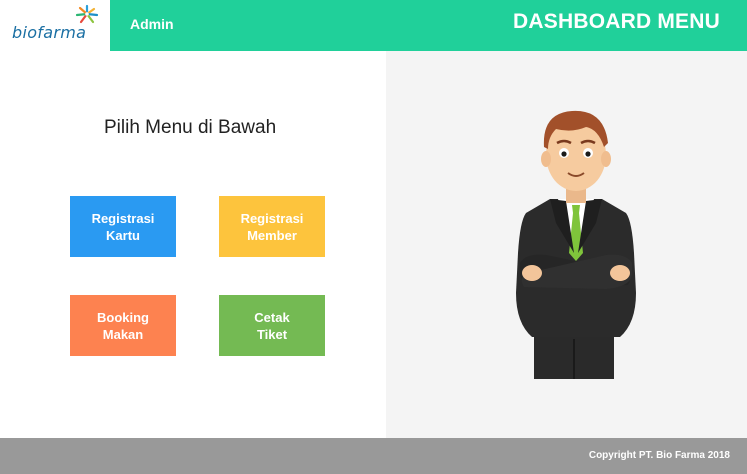 The width and height of the screenshot is (747, 474). I want to click on businessman-illustration, so click(576, 244).